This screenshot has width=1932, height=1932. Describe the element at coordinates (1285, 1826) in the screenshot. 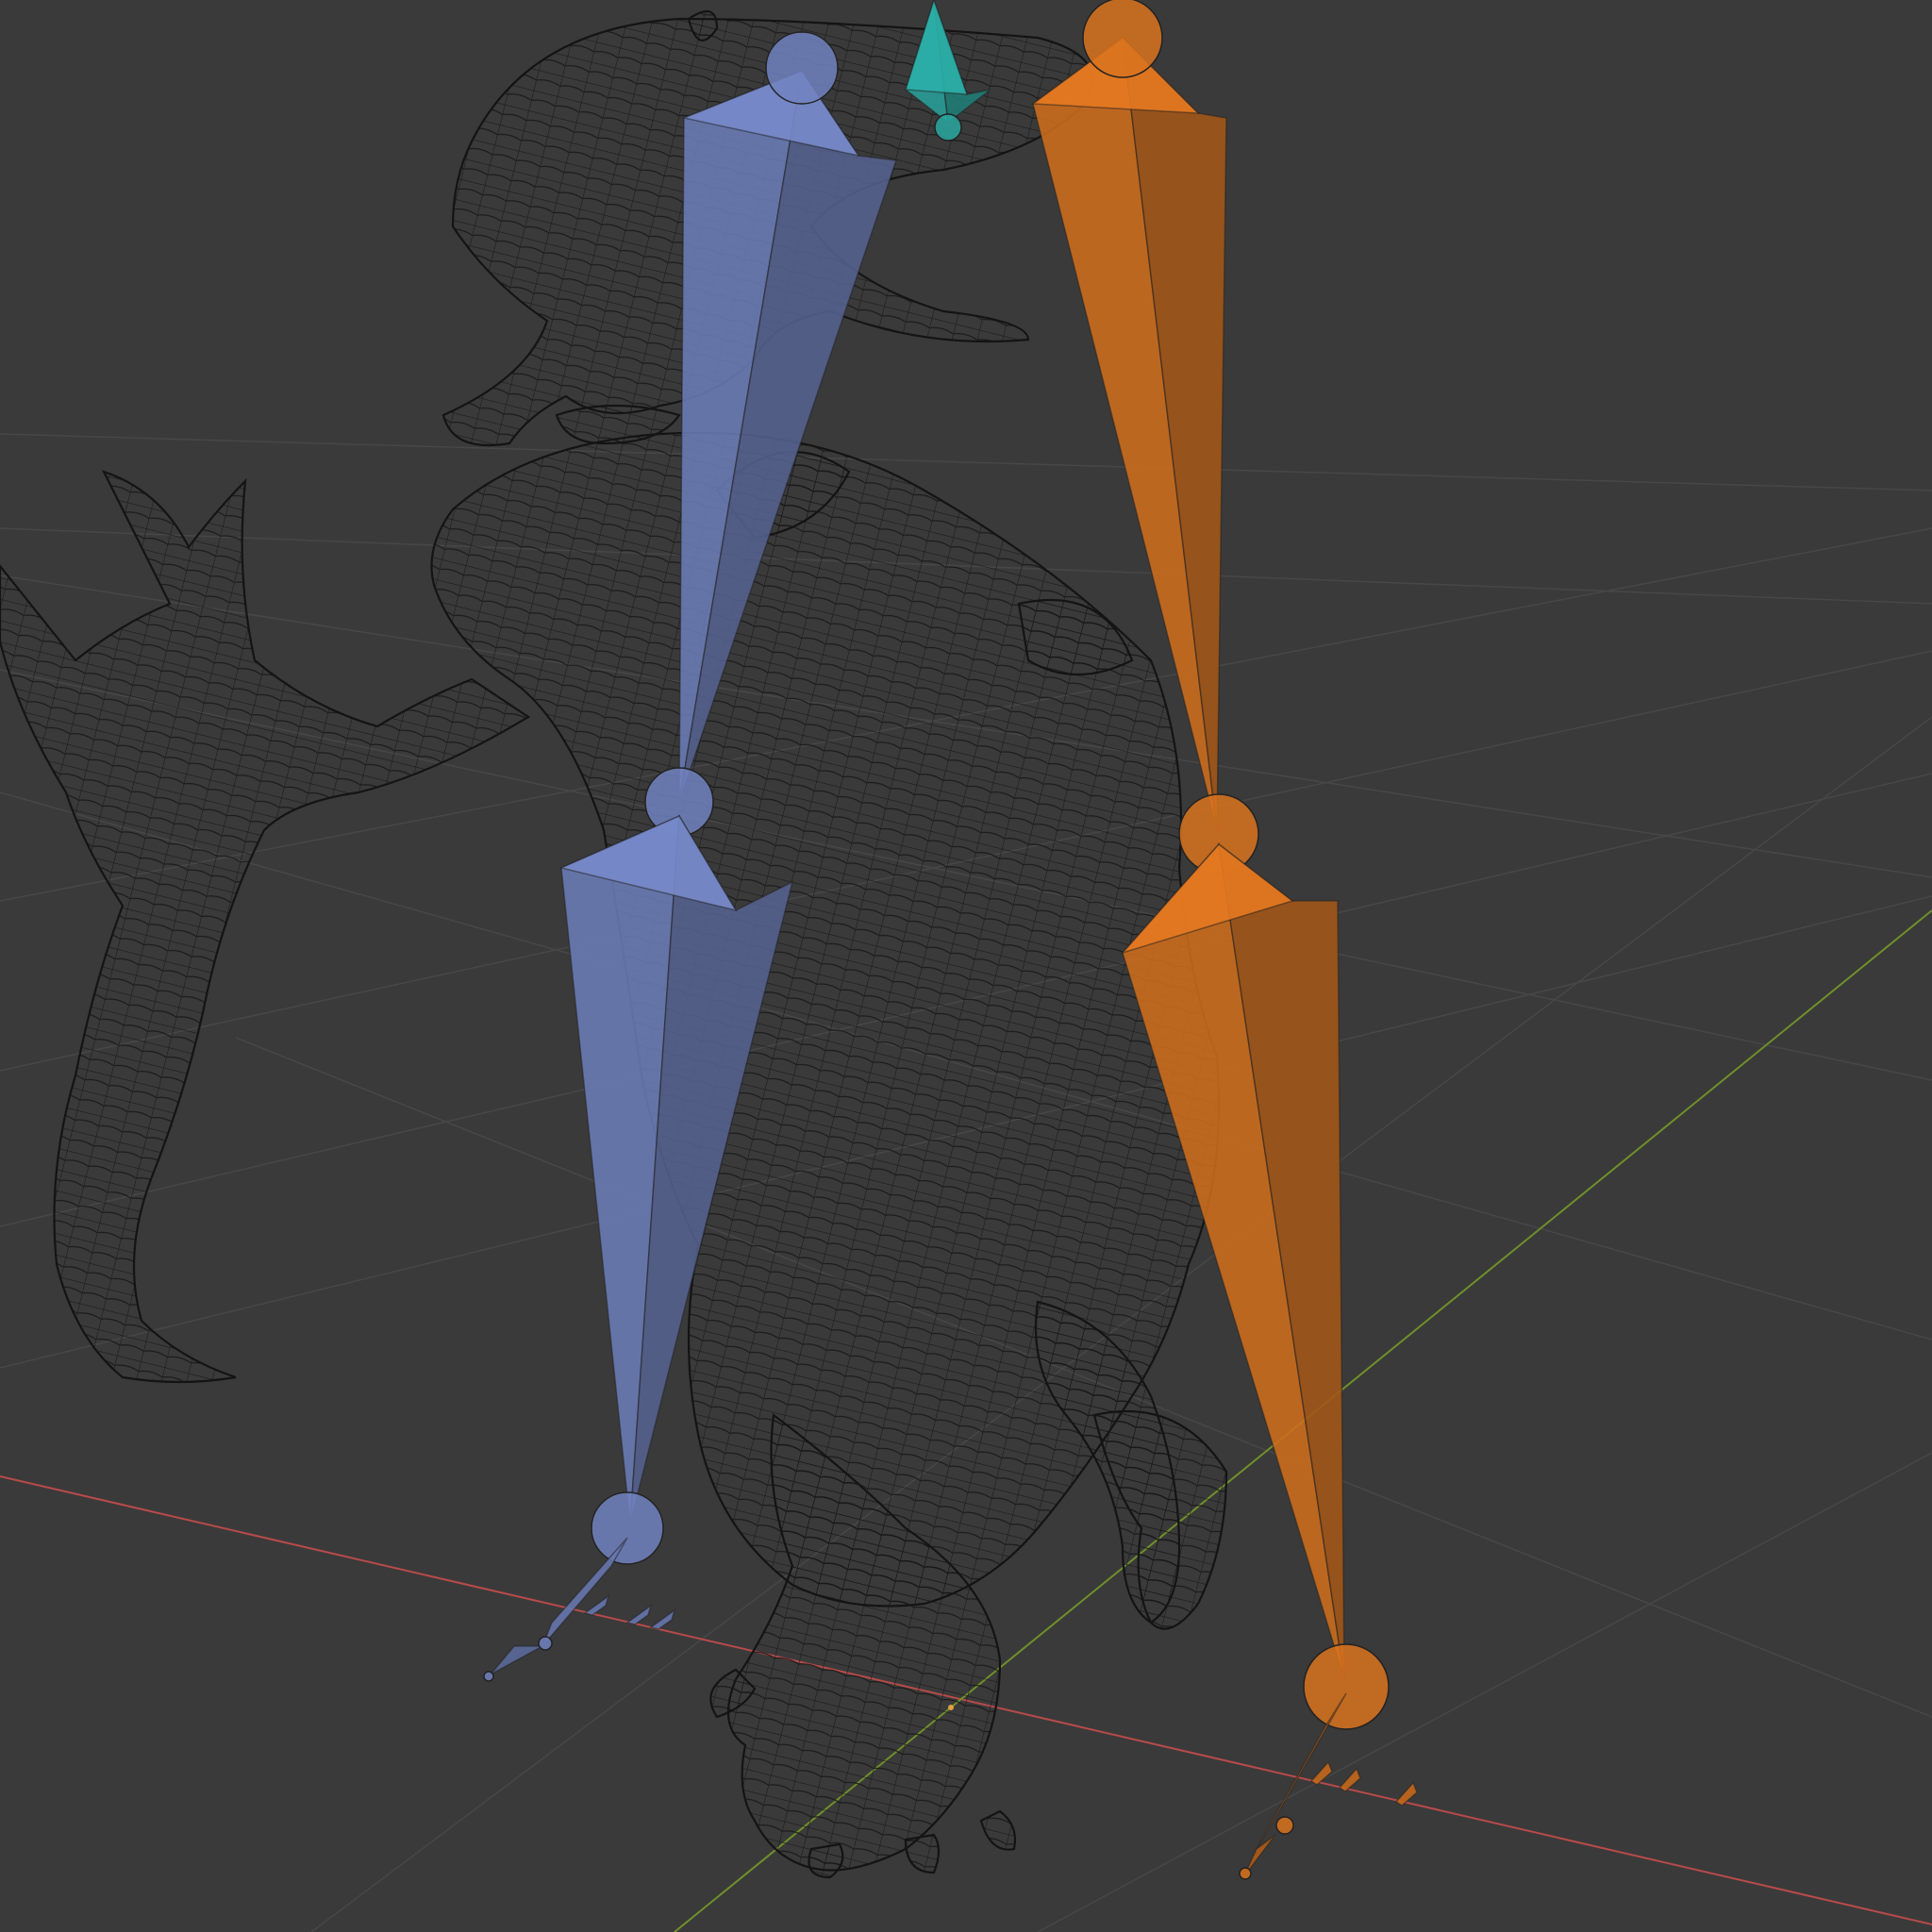

I see `right-foot-joint` at that location.